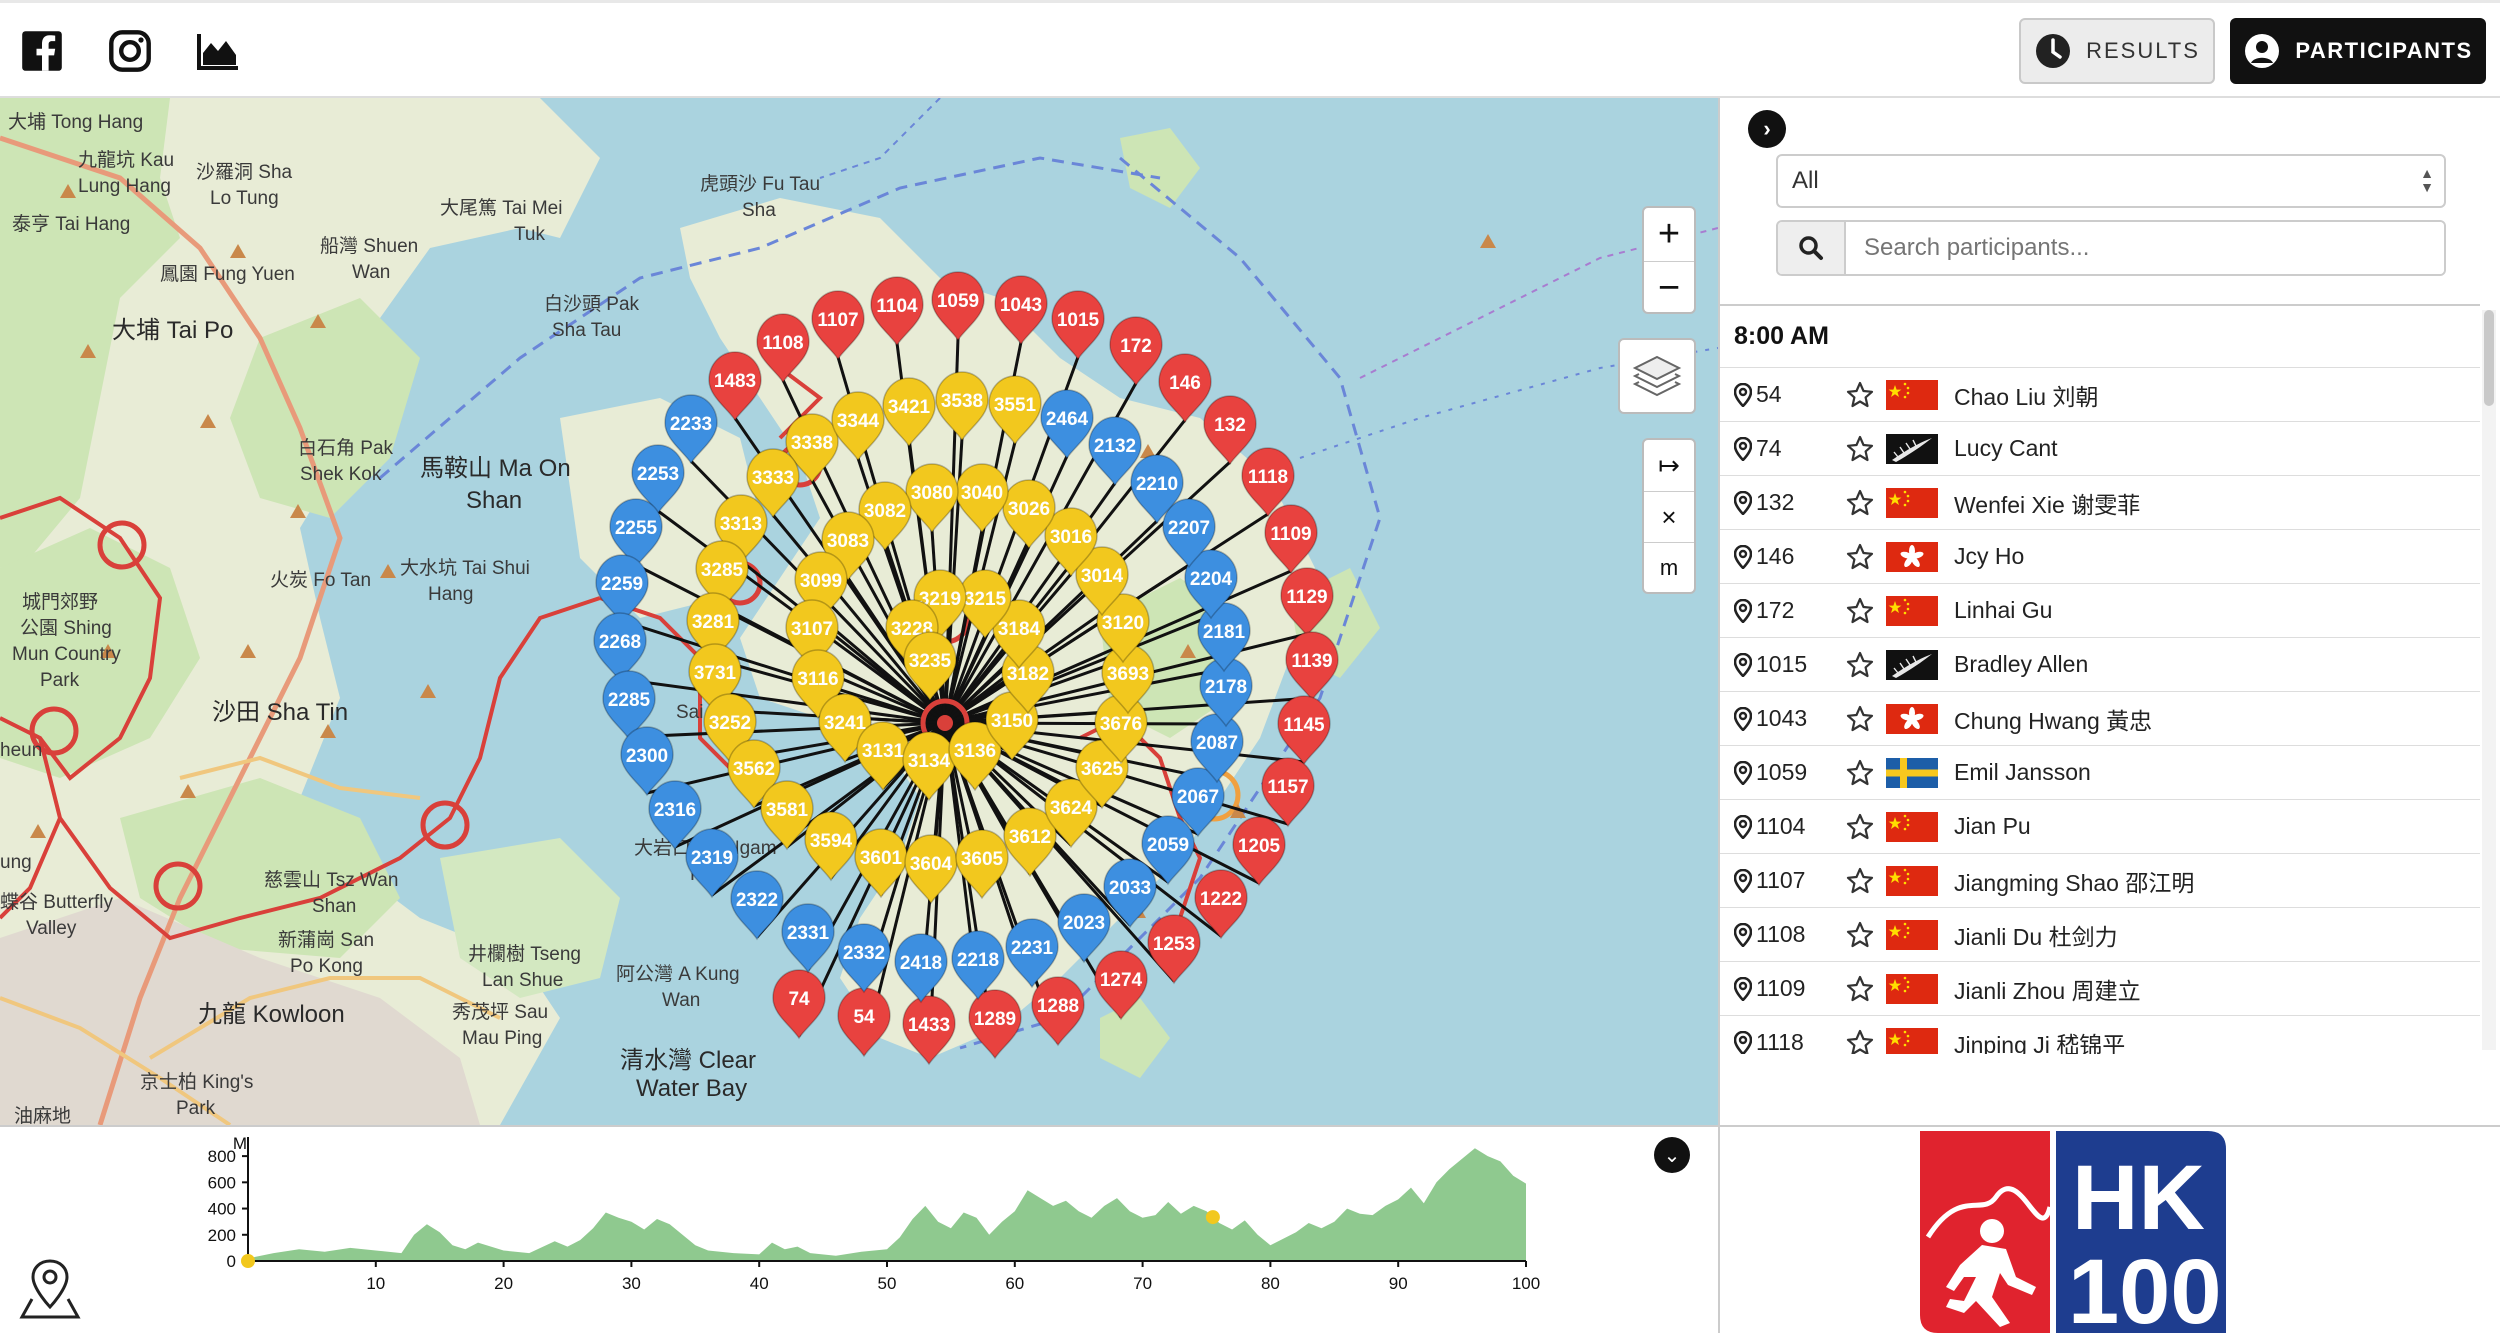 Image resolution: width=2500 pixels, height=1333 pixels. What do you see at coordinates (962, 406) in the screenshot?
I see `marker-3538: 3538` at bounding box center [962, 406].